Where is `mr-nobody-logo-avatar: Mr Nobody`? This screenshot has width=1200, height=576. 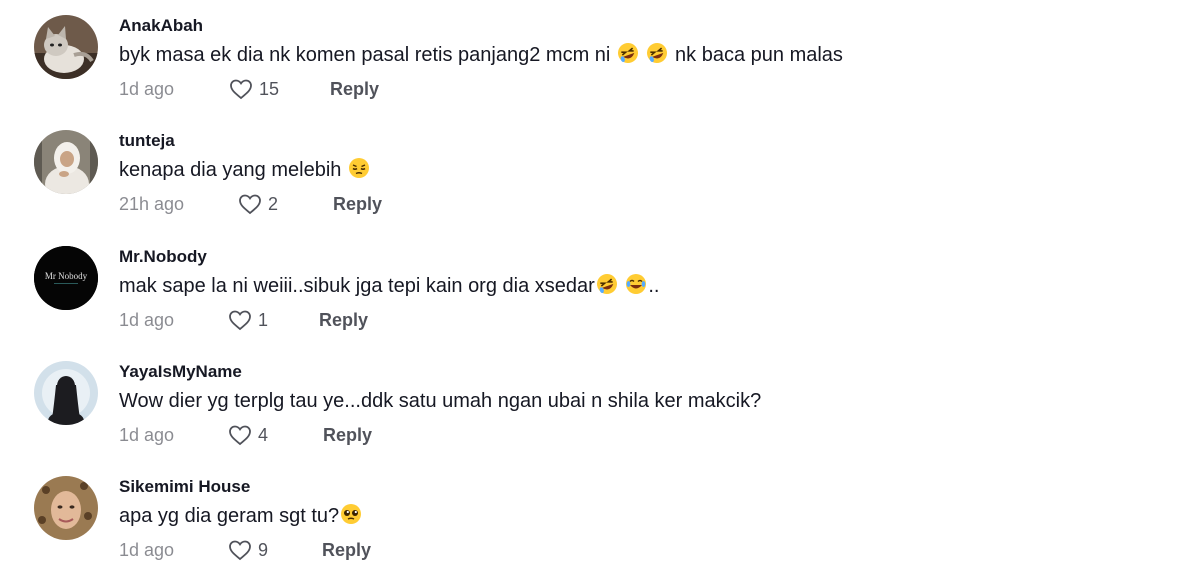
mr-nobody-logo-avatar: Mr Nobody is located at coordinates (66, 278).